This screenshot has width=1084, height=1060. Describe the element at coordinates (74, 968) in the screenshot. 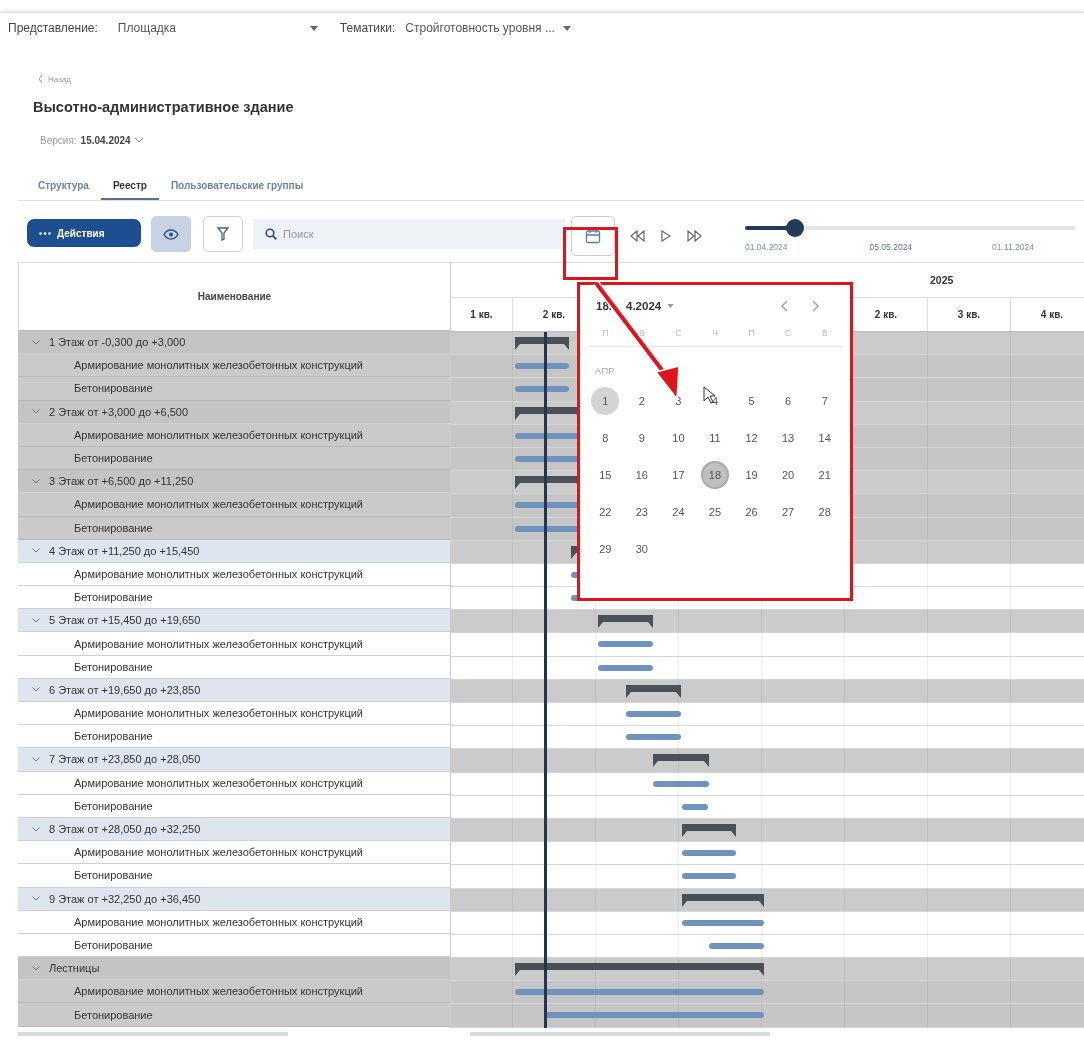

I see `group-name: Лестницы` at that location.